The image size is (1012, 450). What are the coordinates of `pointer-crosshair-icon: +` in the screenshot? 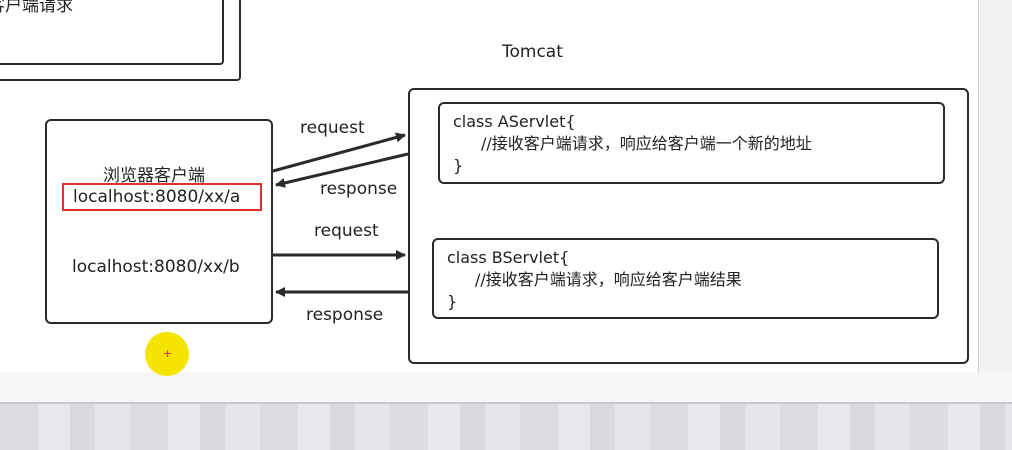 It's located at (168, 353).